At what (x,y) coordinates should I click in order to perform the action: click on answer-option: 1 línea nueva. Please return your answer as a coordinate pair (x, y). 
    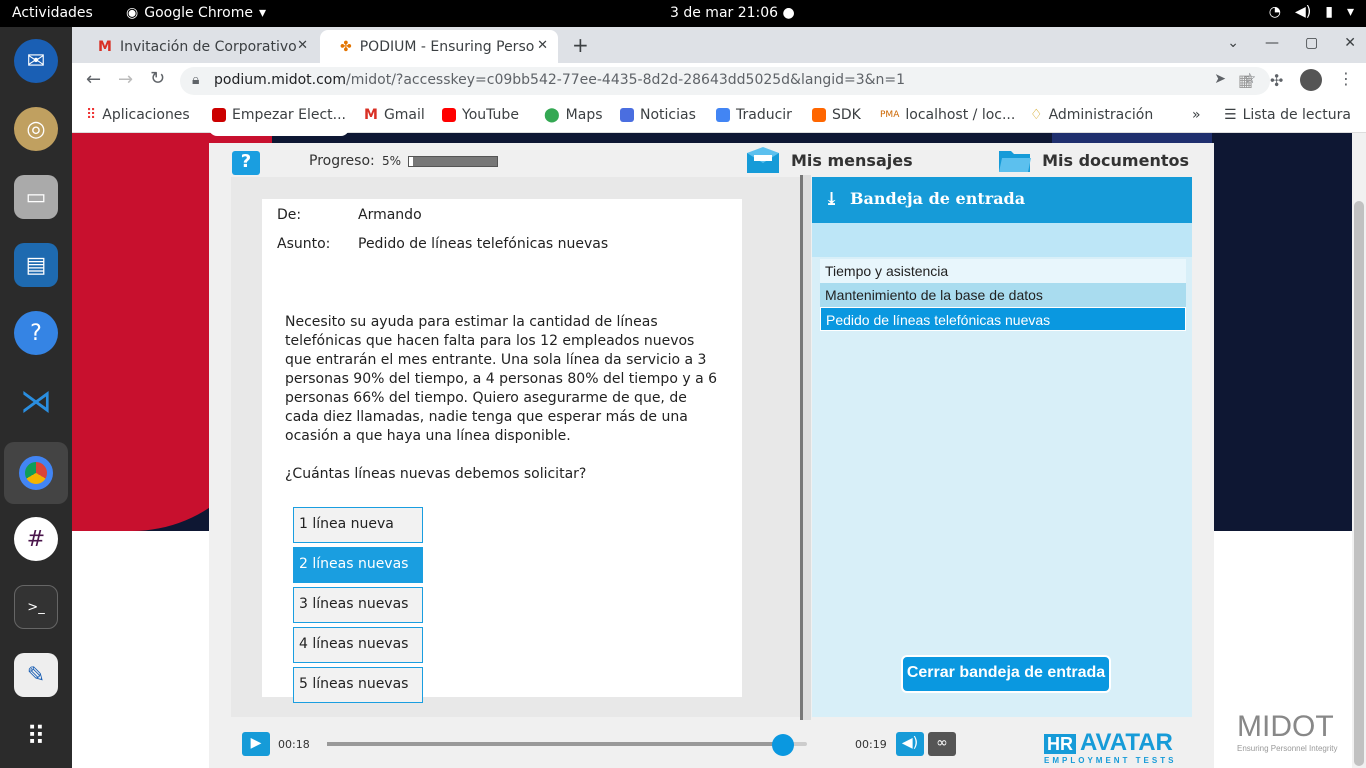
    Looking at the image, I should click on (358, 525).